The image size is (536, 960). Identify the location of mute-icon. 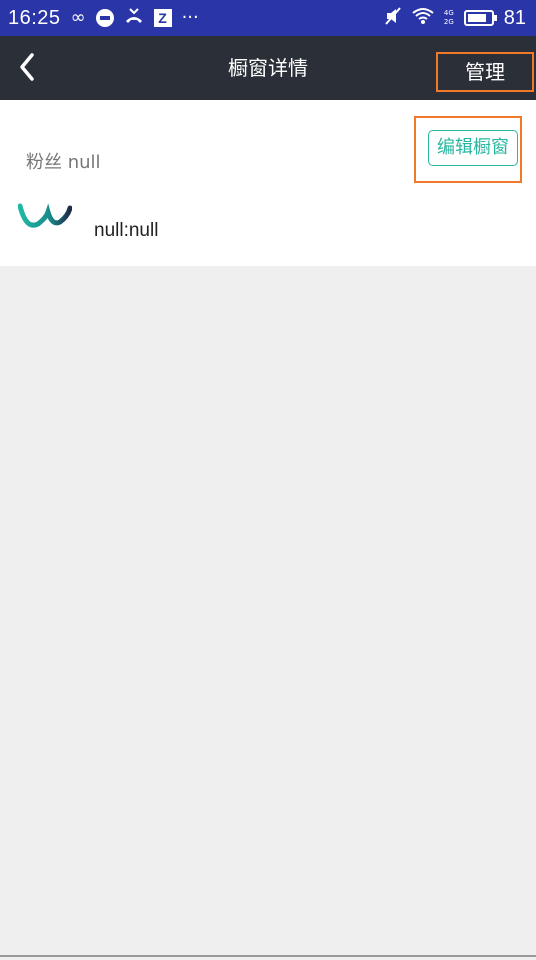
(393, 18).